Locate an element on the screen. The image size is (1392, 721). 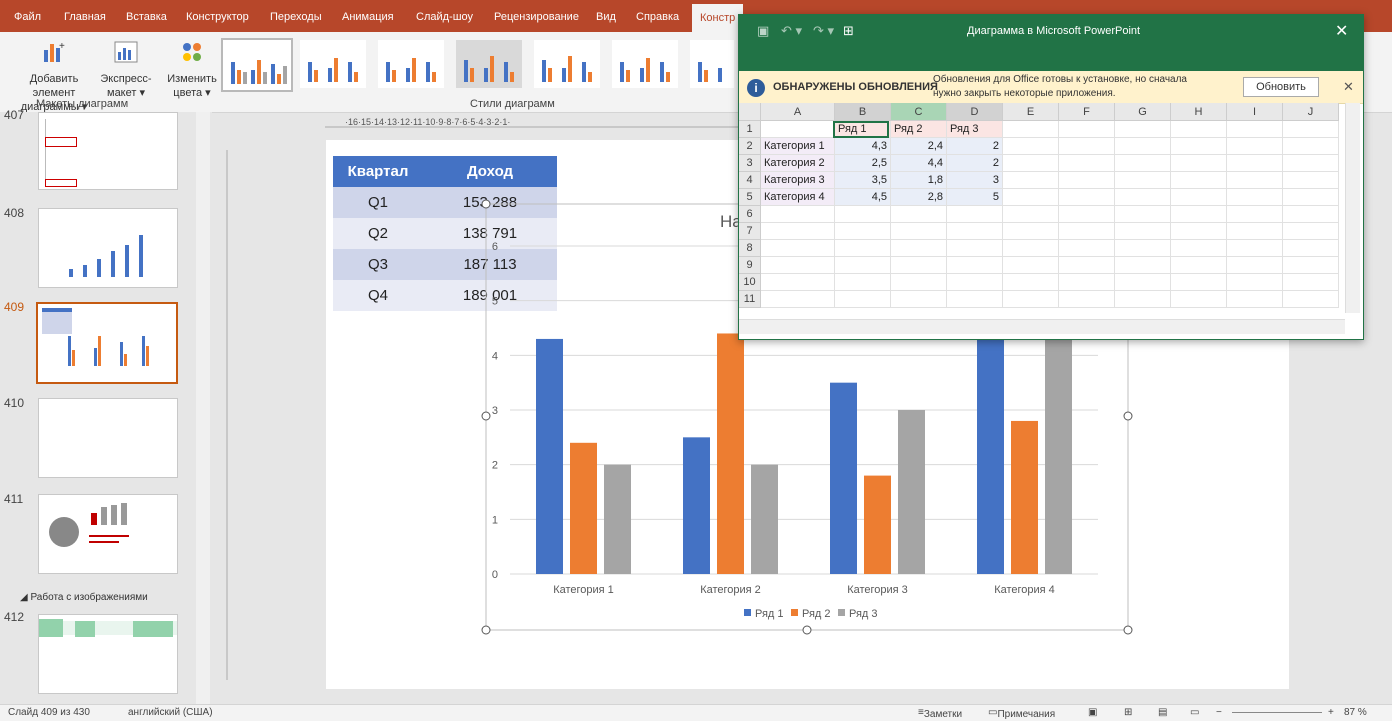
tab-chart-design: Констр is located at coordinates (718, 18).